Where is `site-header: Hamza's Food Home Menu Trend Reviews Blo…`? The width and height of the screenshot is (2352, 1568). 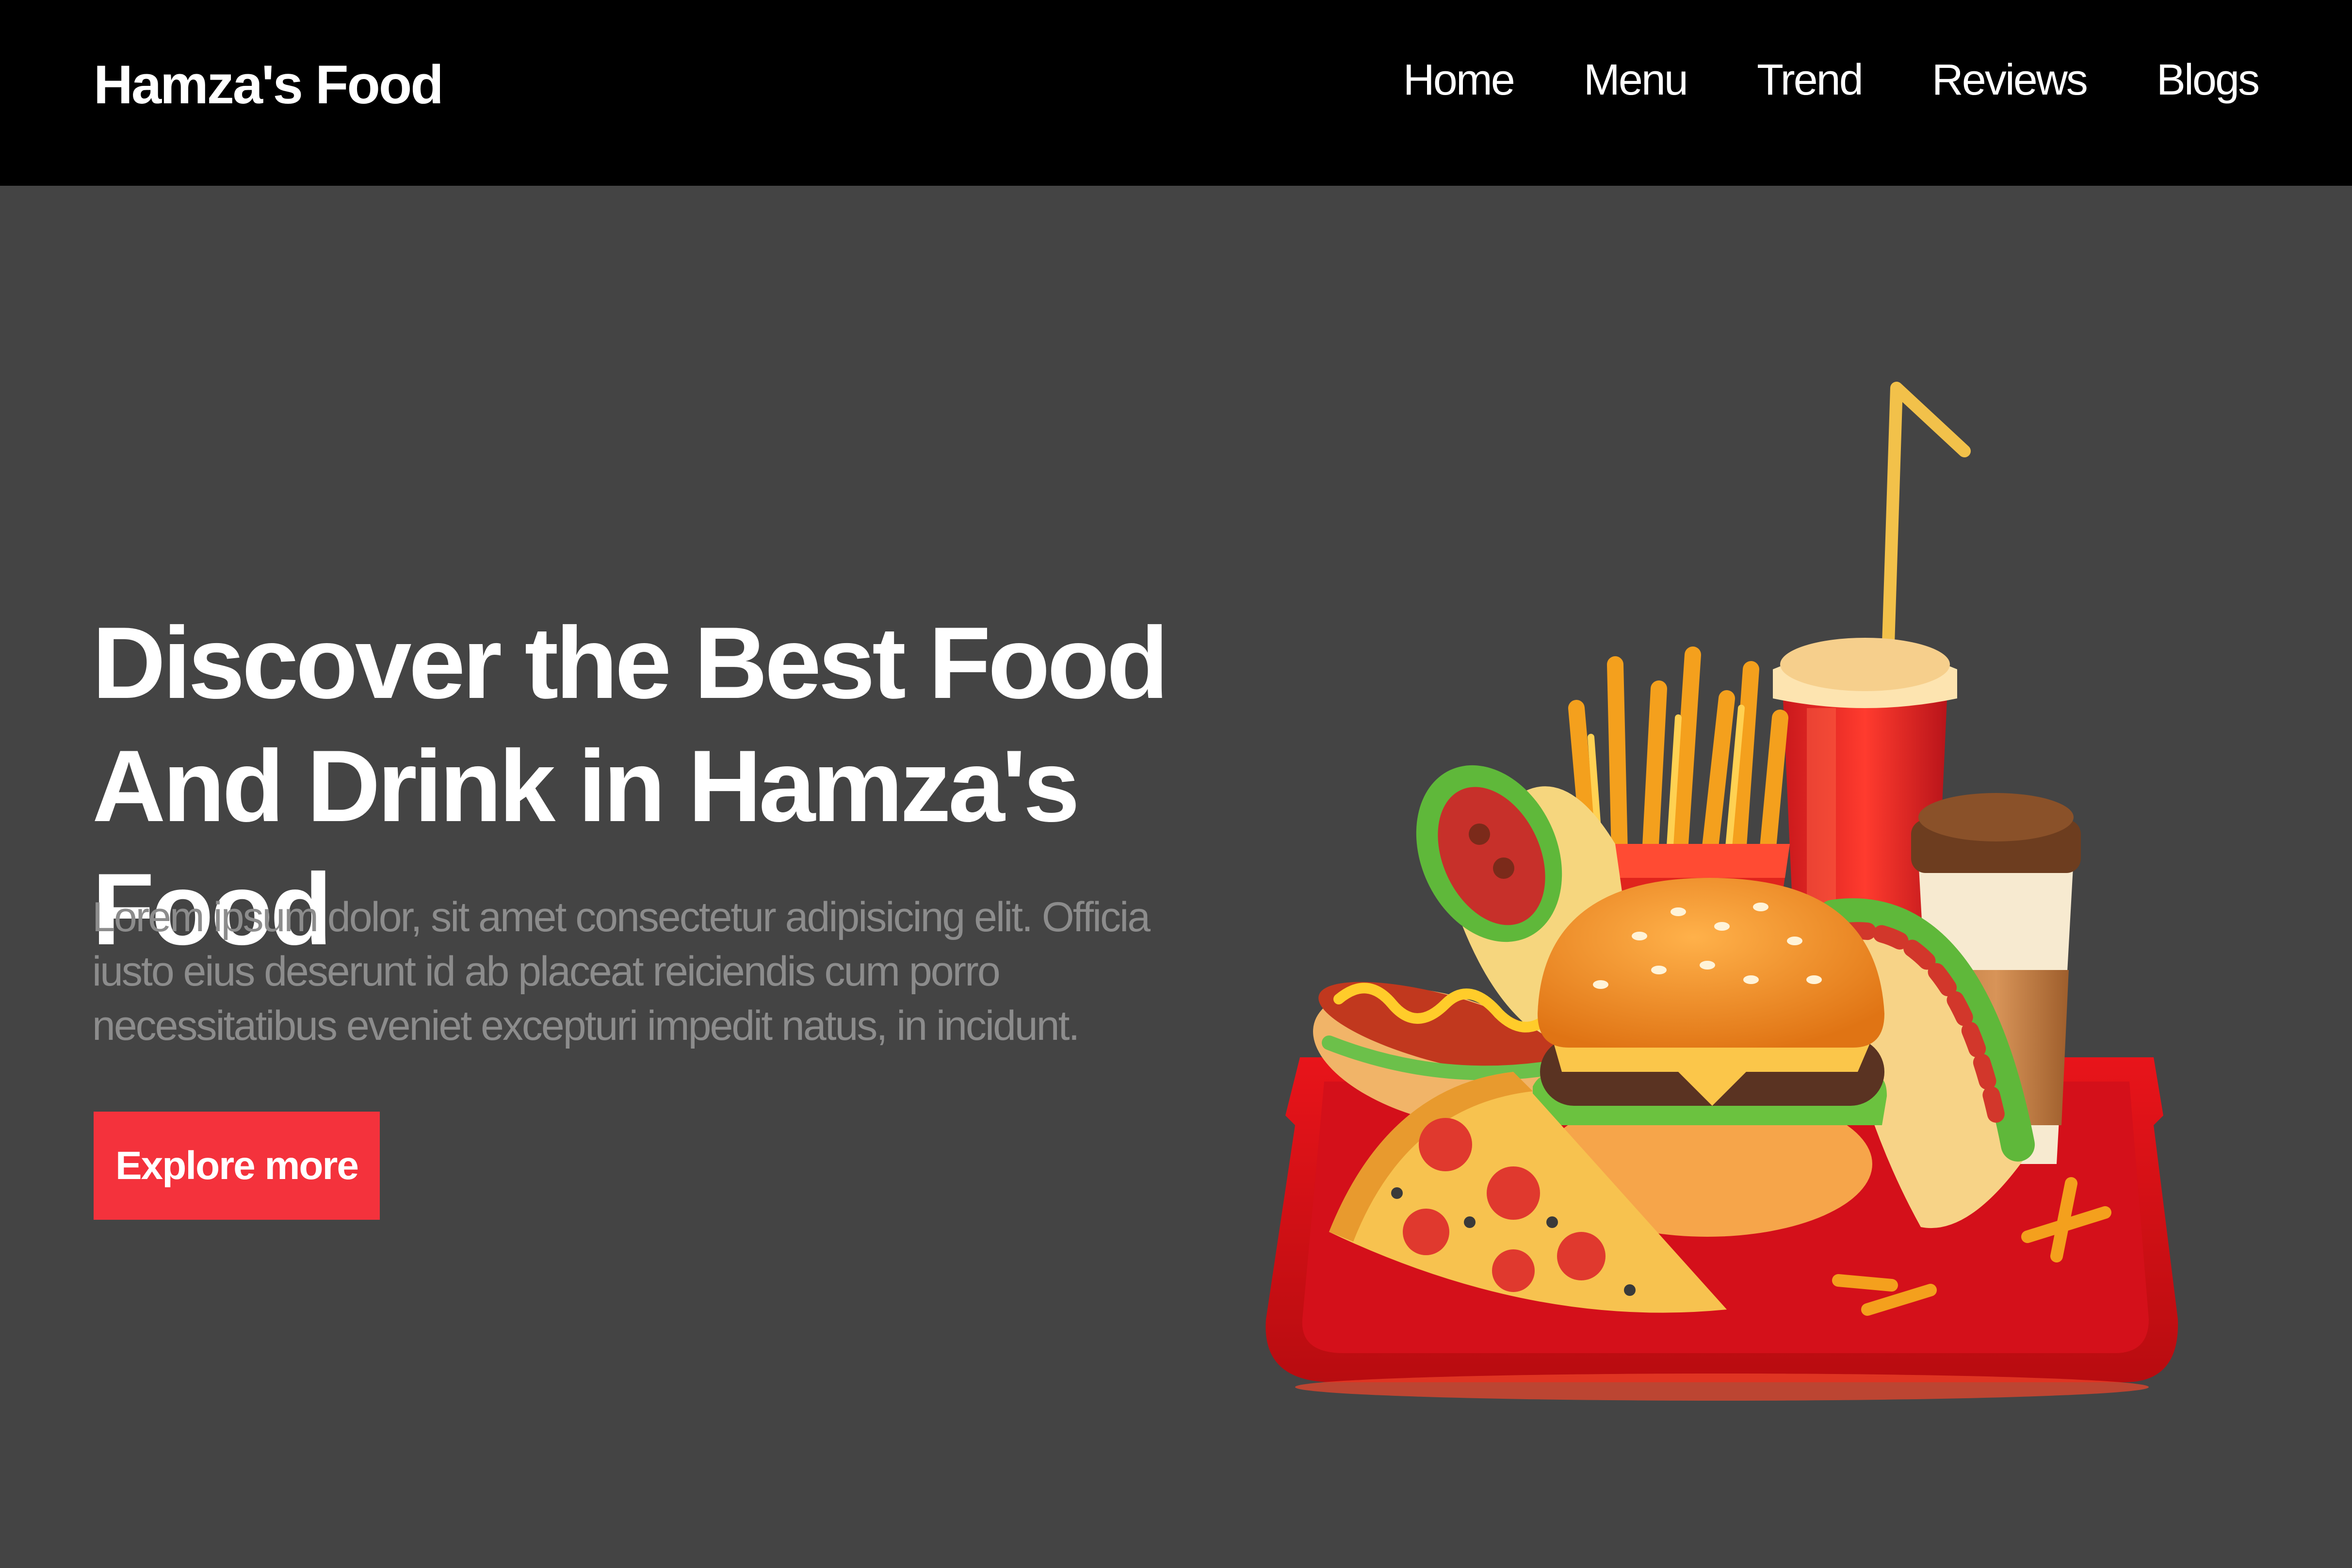 site-header: Hamza's Food Home Menu Trend Reviews Blo… is located at coordinates (1176, 93).